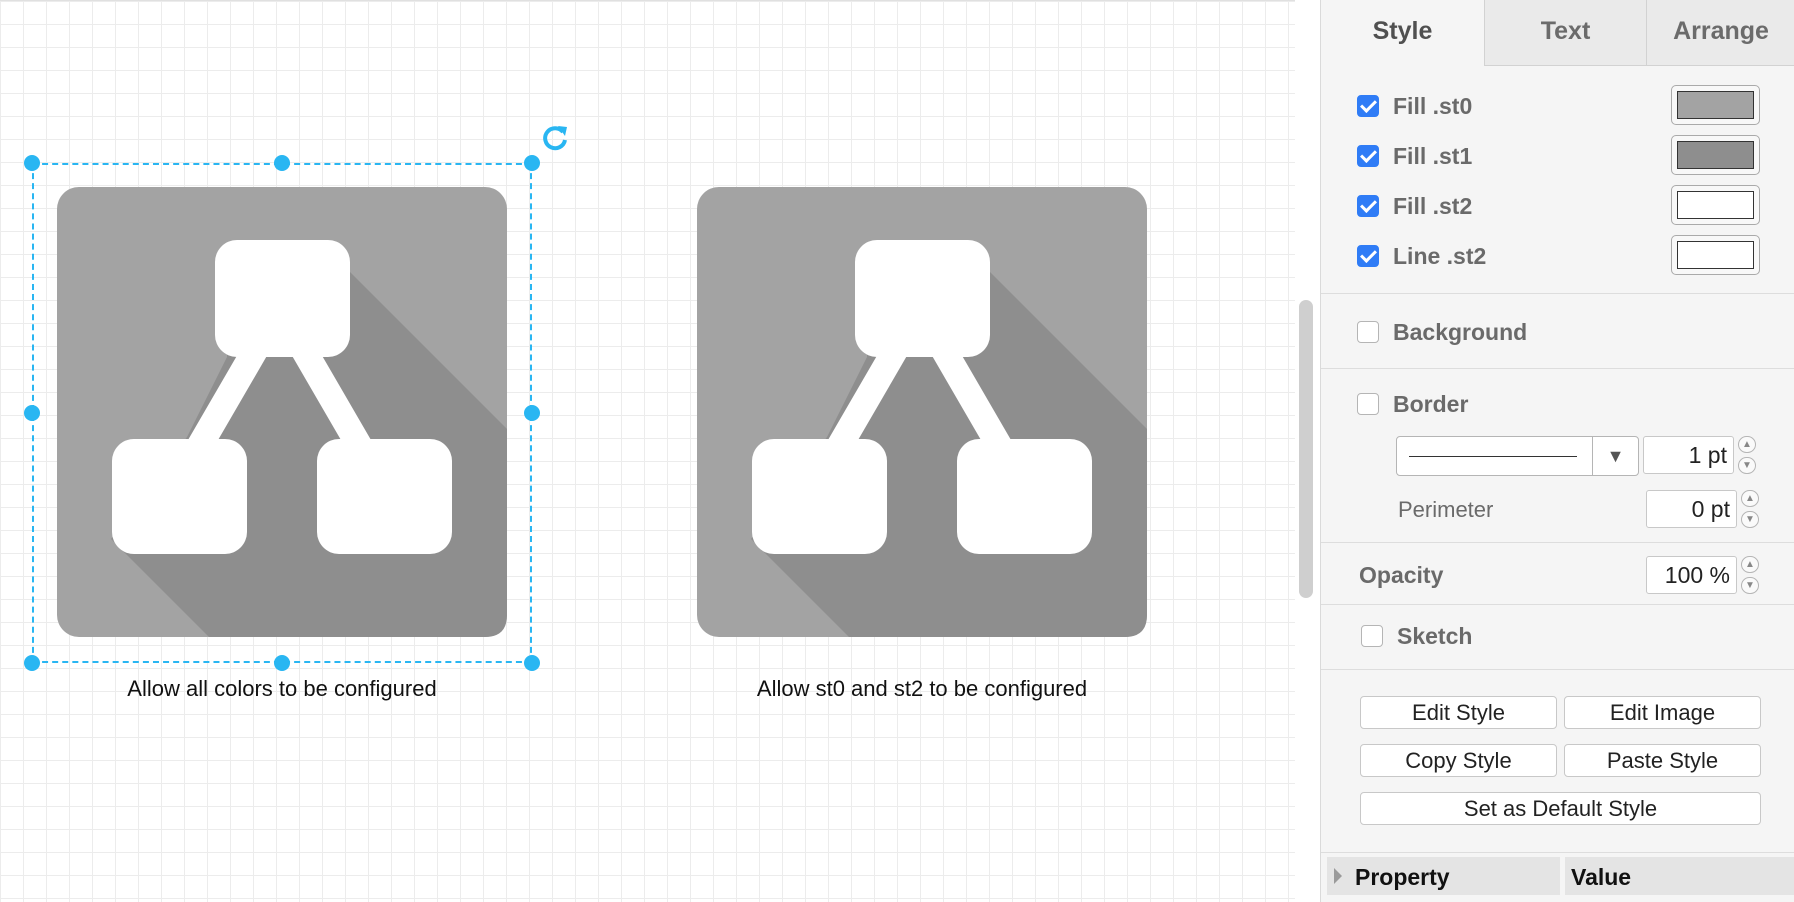 The height and width of the screenshot is (902, 1794). What do you see at coordinates (1458, 760) in the screenshot?
I see `copy-style-button: Copy Style` at bounding box center [1458, 760].